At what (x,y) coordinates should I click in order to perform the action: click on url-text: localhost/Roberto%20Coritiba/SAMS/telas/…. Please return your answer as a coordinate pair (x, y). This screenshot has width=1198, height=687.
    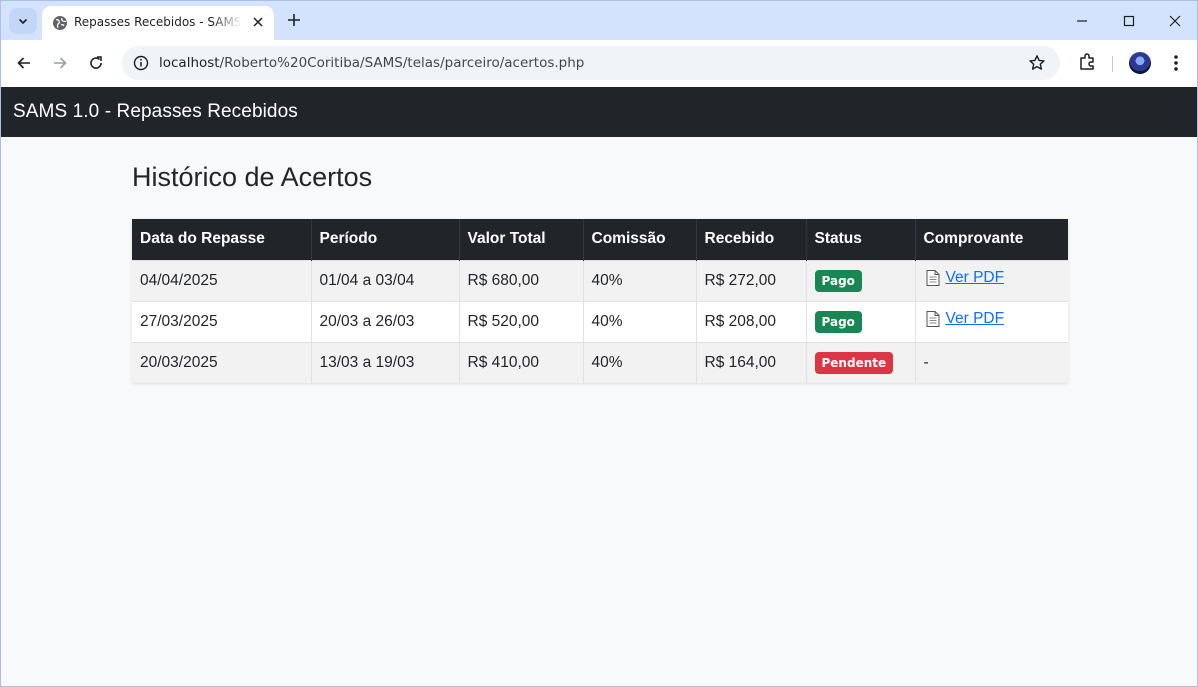
    Looking at the image, I should click on (371, 63).